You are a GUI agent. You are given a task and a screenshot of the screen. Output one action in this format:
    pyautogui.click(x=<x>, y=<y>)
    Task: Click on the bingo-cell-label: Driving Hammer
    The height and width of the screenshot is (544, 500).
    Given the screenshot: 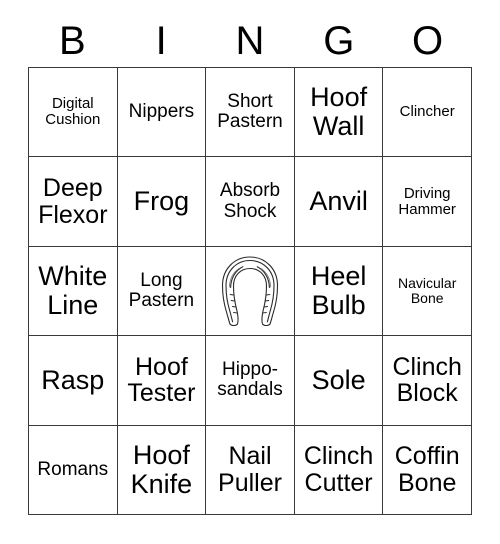 What is the action you would take?
    pyautogui.click(x=427, y=201)
    